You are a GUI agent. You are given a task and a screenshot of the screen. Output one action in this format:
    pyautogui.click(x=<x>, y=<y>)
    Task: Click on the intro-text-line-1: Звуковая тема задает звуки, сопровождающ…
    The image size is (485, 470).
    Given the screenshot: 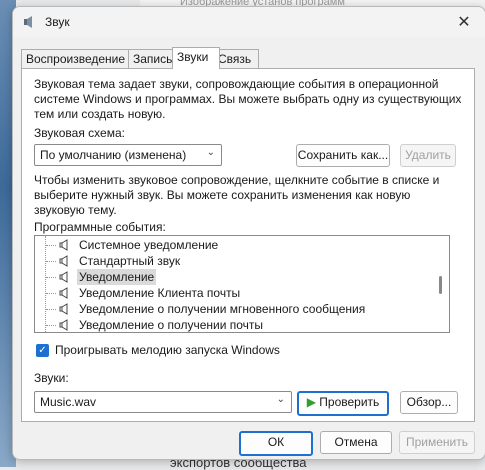 What is the action you would take?
    pyautogui.click(x=236, y=84)
    